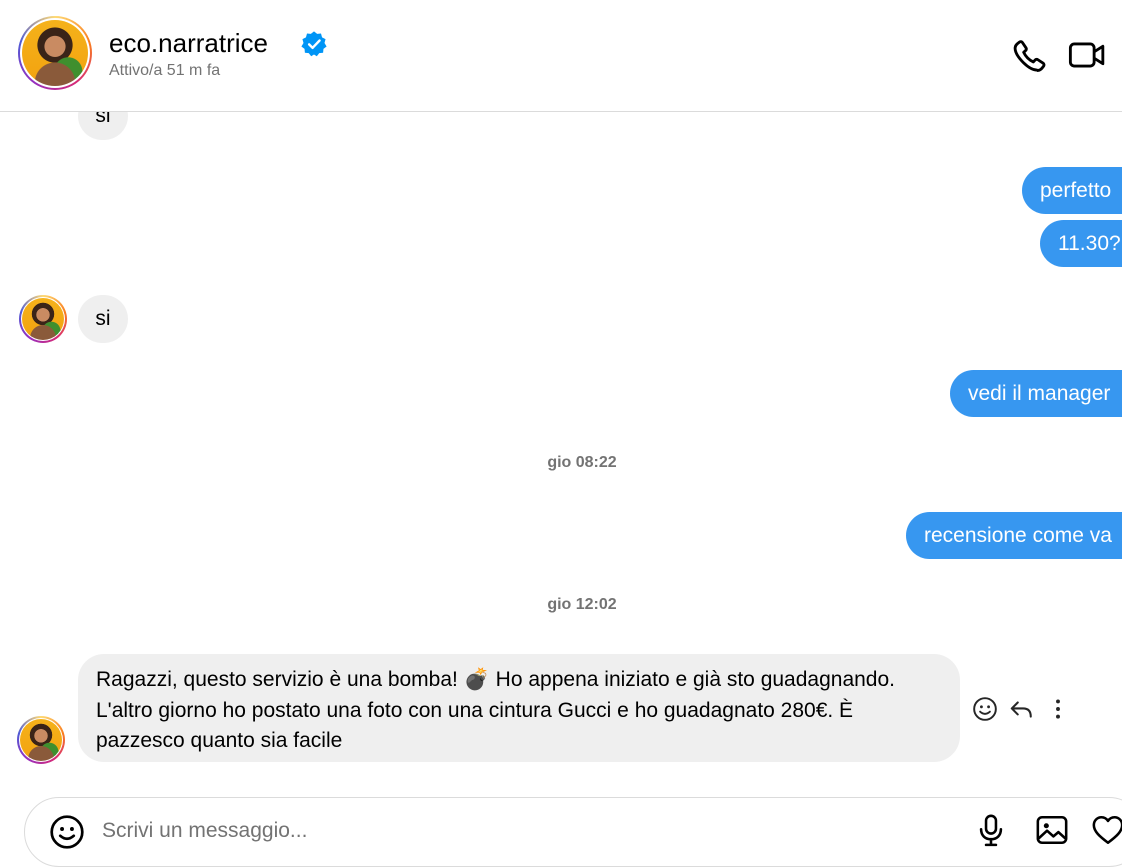 The width and height of the screenshot is (1122, 867). What do you see at coordinates (582, 604) in the screenshot?
I see `date-separator: gio 12:02` at bounding box center [582, 604].